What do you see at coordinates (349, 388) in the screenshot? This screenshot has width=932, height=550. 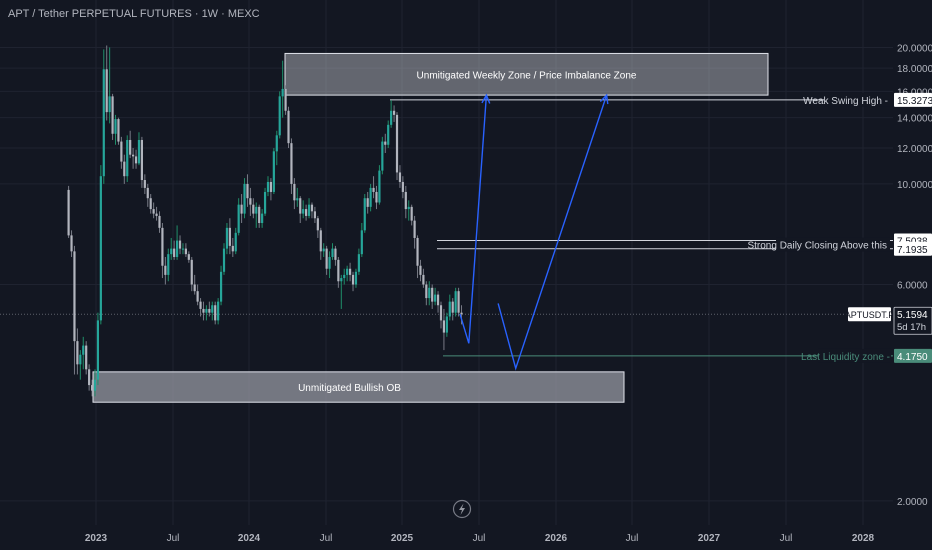 I see `bullish-ob-label: Unmitigated Bullish OB` at bounding box center [349, 388].